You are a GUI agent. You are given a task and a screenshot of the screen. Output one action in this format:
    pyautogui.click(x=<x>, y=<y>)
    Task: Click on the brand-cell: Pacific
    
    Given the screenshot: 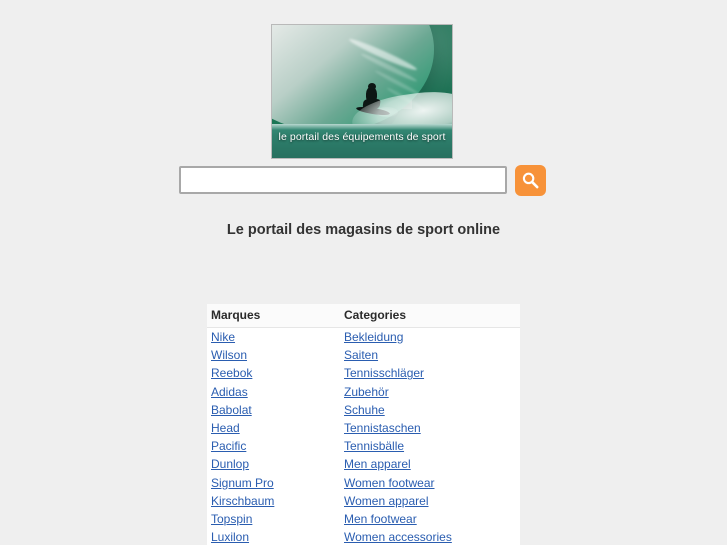 What is the action you would take?
    pyautogui.click(x=273, y=446)
    